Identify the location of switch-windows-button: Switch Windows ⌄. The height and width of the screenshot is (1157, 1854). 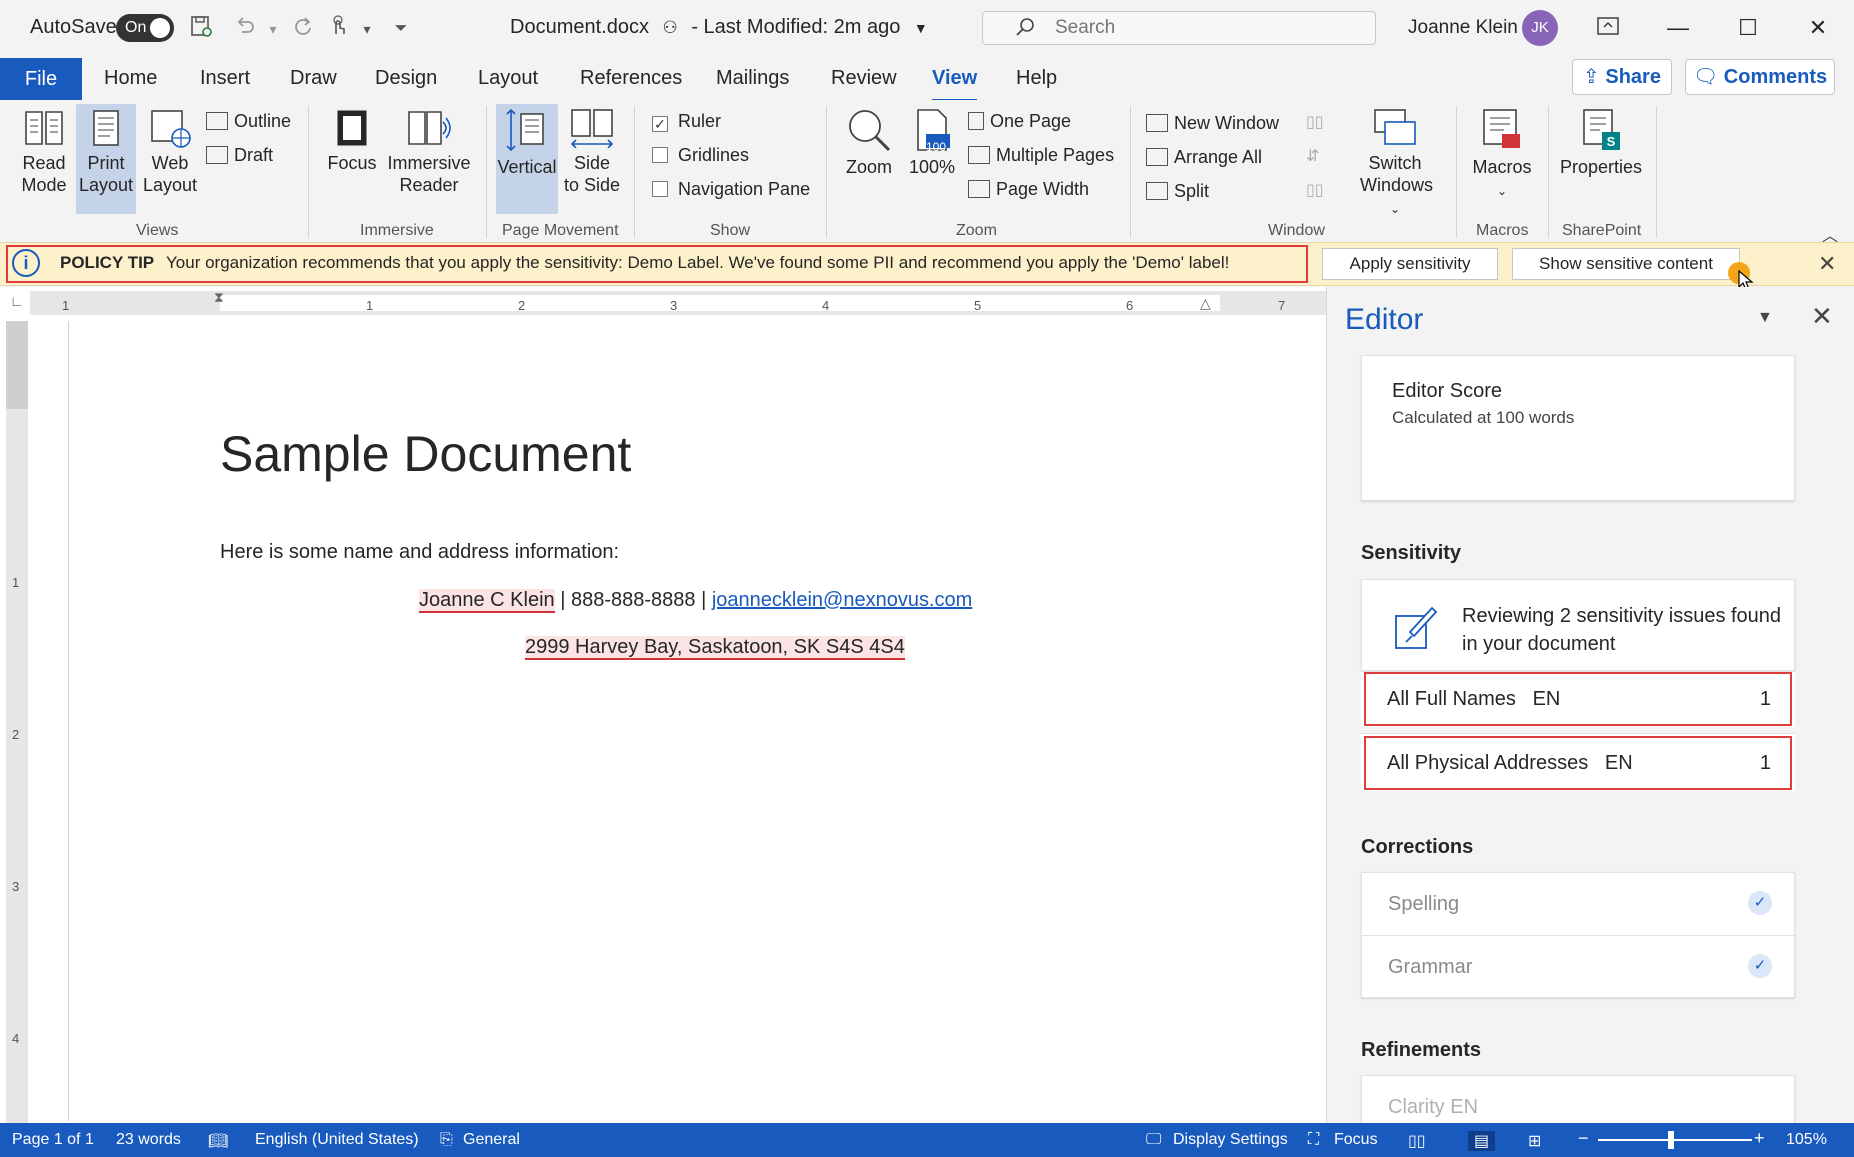
(1396, 164).